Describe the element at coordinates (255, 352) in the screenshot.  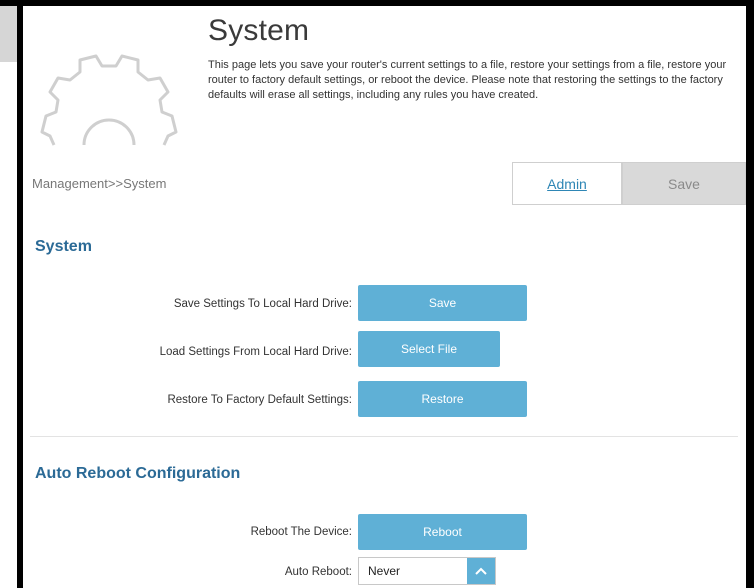
I see `load-settings-label: Load Settings From Local Hard Drive:` at that location.